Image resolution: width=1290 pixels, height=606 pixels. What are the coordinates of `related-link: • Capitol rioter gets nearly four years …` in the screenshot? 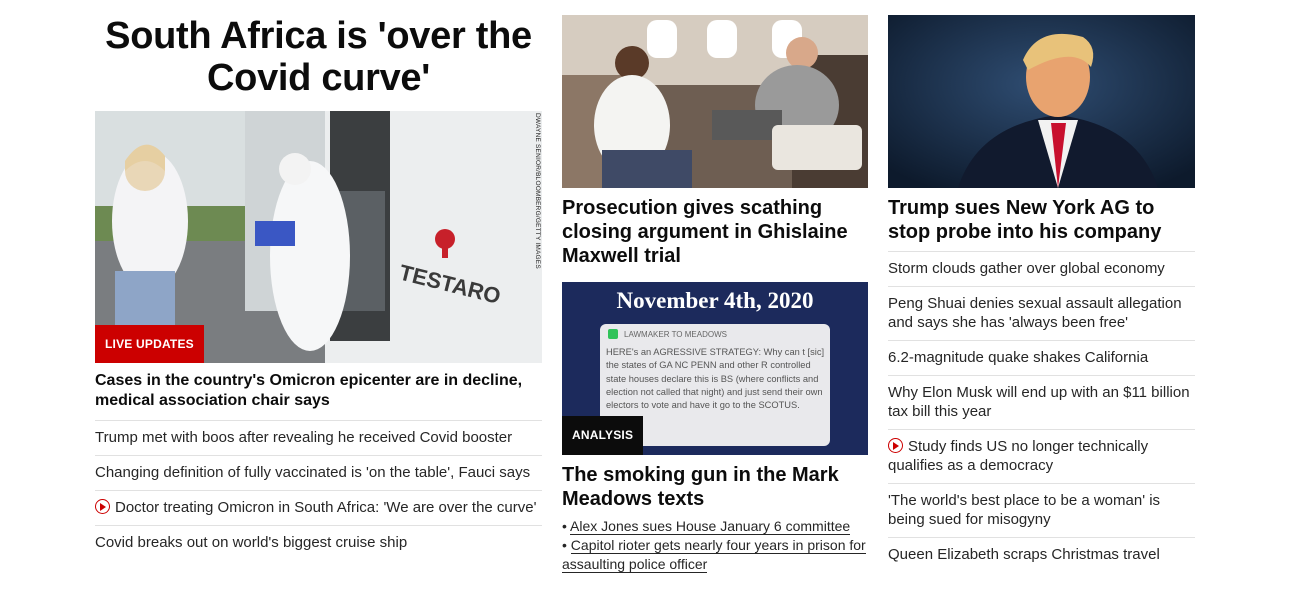 It's located at (715, 555).